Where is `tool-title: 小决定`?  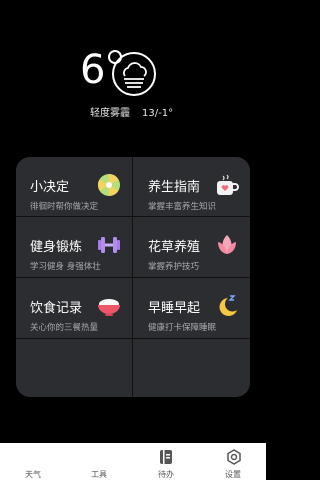
tool-title: 小决定 is located at coordinates (50, 187).